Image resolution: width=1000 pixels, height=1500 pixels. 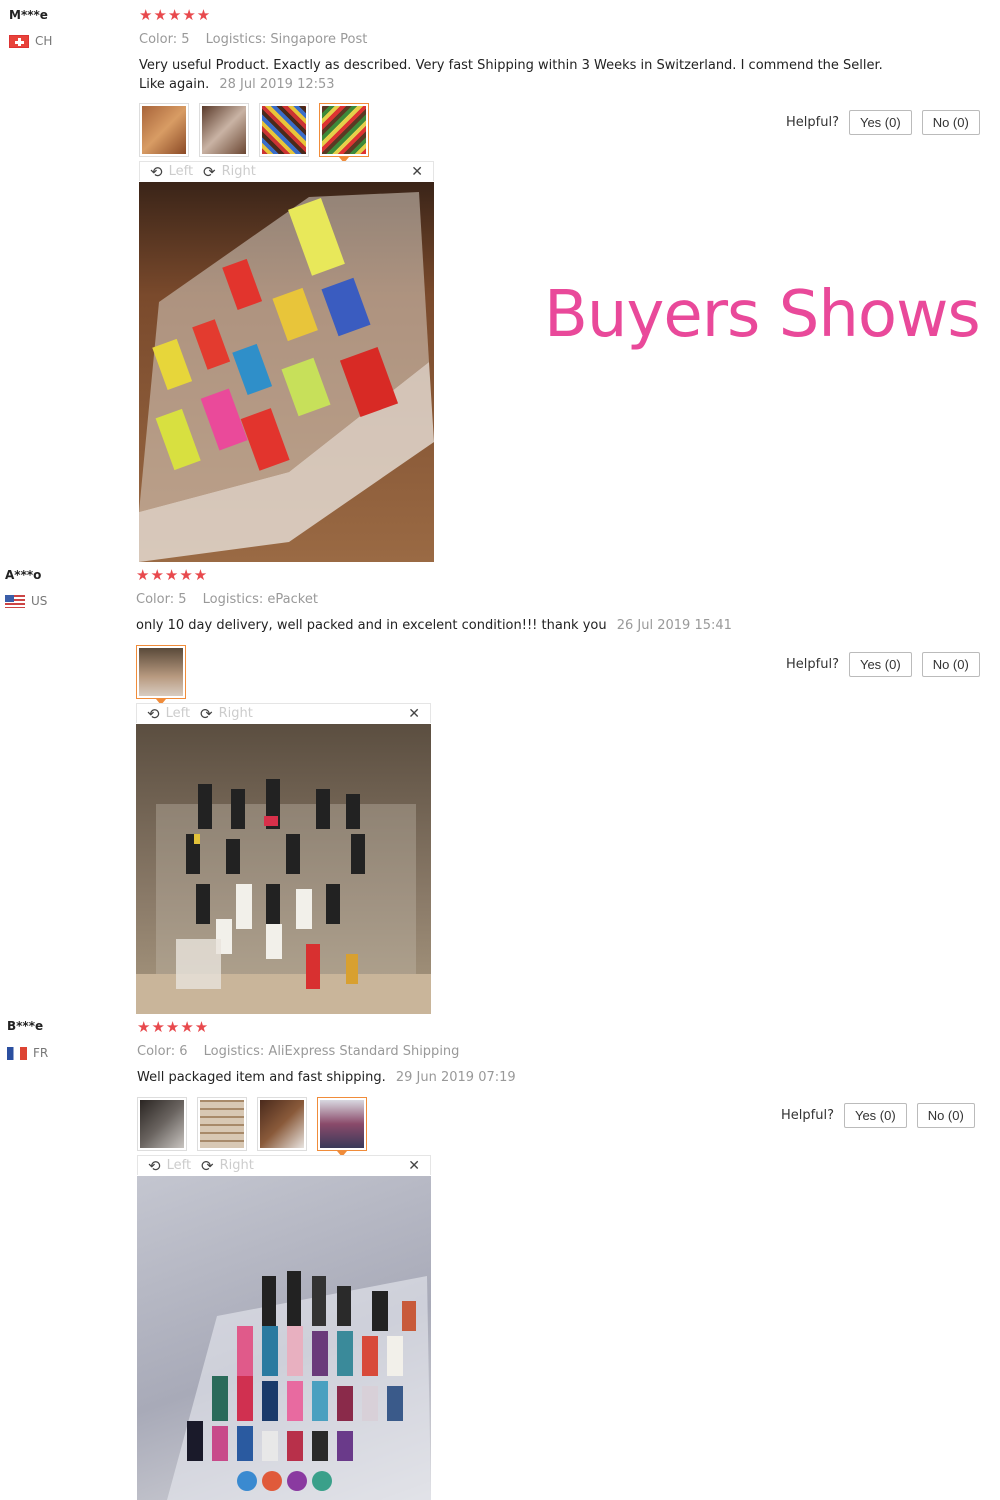 I want to click on swiss-flag-icon, so click(x=19, y=41).